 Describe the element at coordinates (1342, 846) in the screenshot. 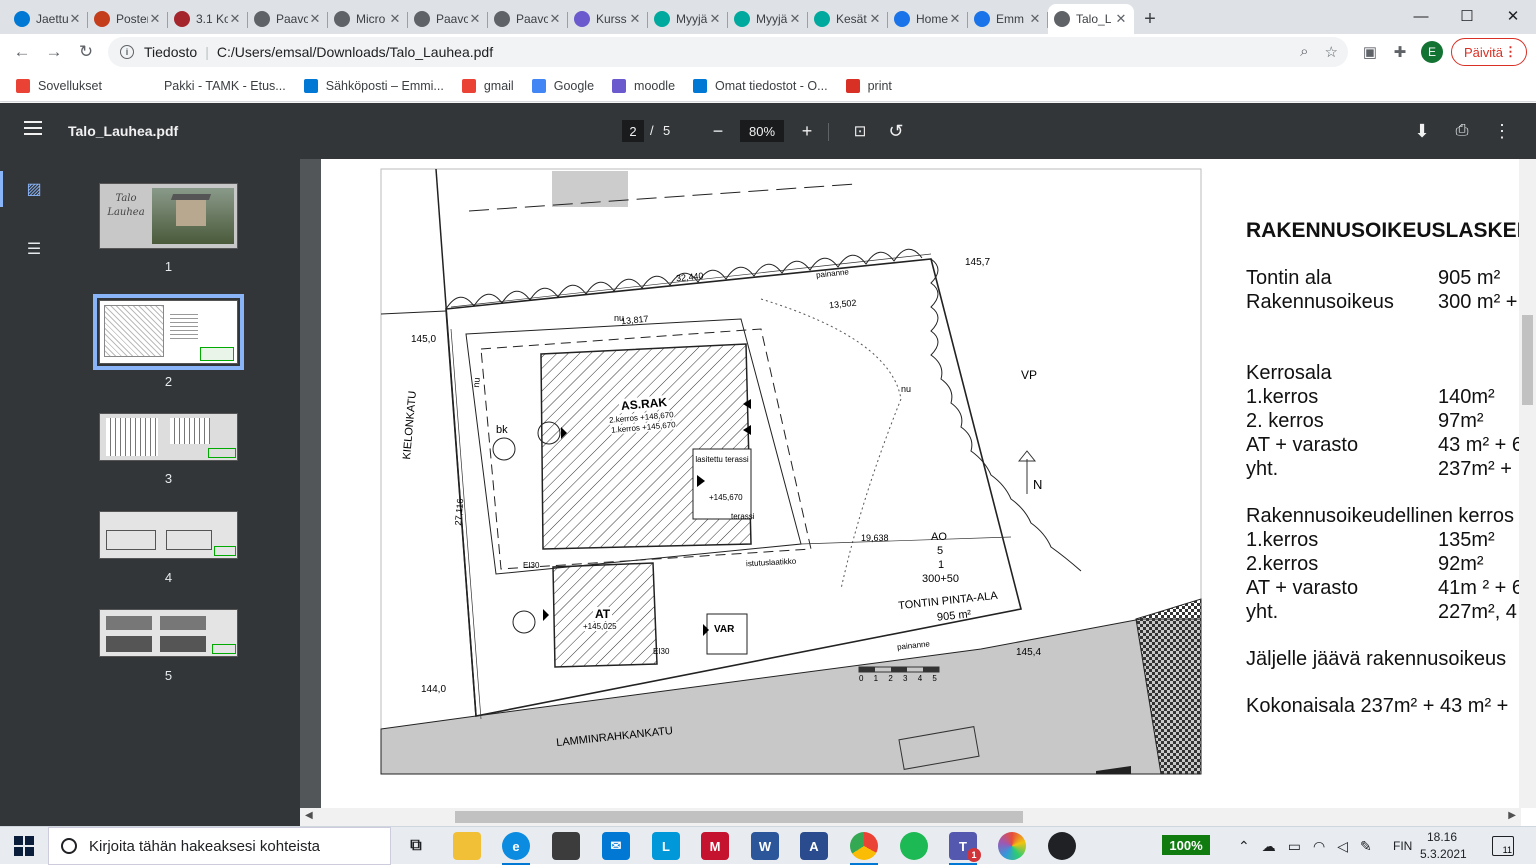

I see `volume-icon: ◁` at that location.